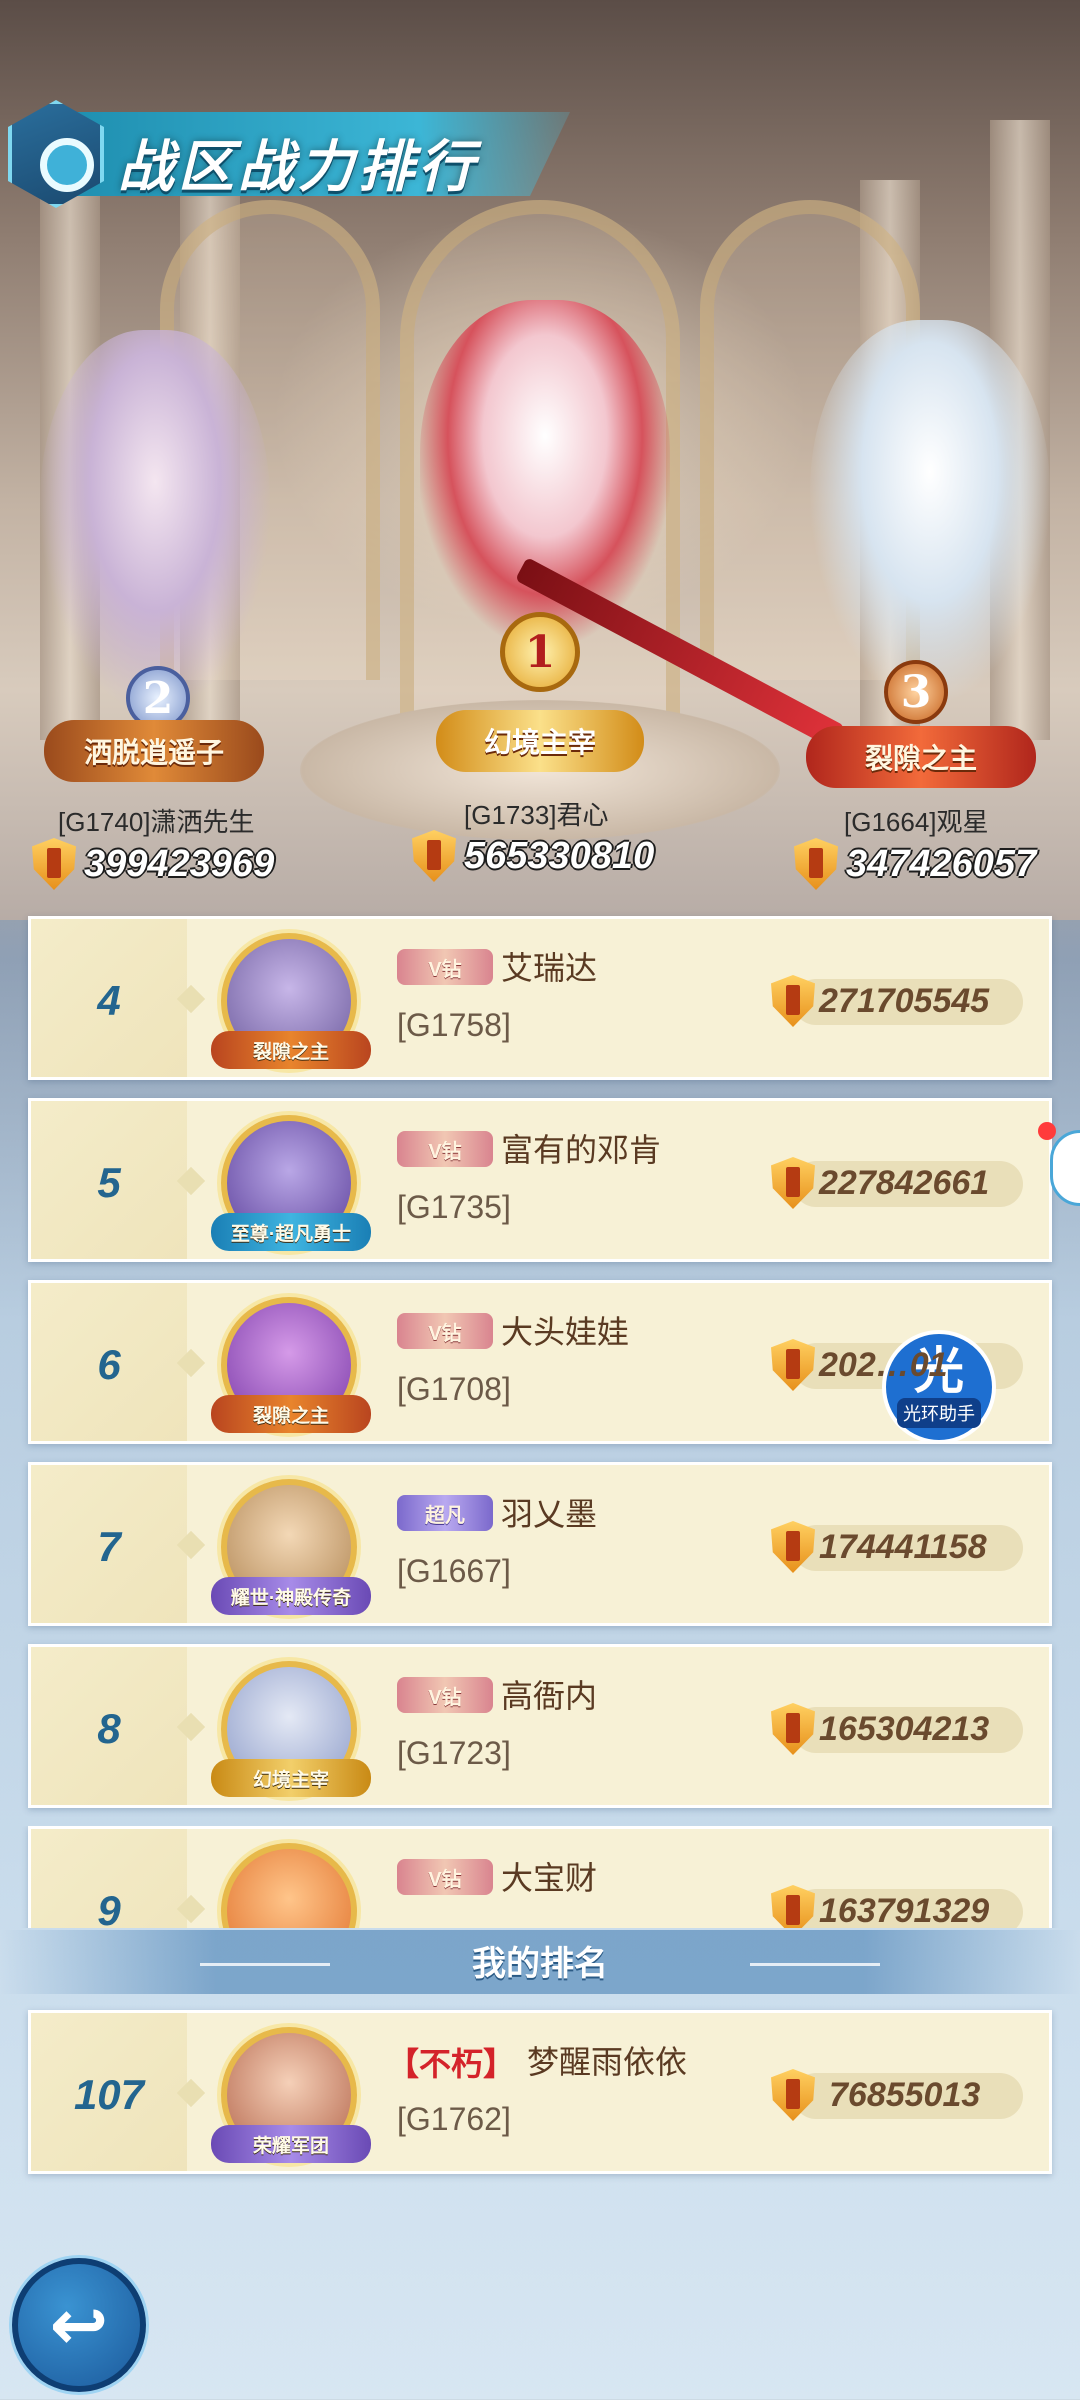 Image resolution: width=1080 pixels, height=2400 pixels. What do you see at coordinates (454, 1389) in the screenshot?
I see `player-server: [G1708]` at bounding box center [454, 1389].